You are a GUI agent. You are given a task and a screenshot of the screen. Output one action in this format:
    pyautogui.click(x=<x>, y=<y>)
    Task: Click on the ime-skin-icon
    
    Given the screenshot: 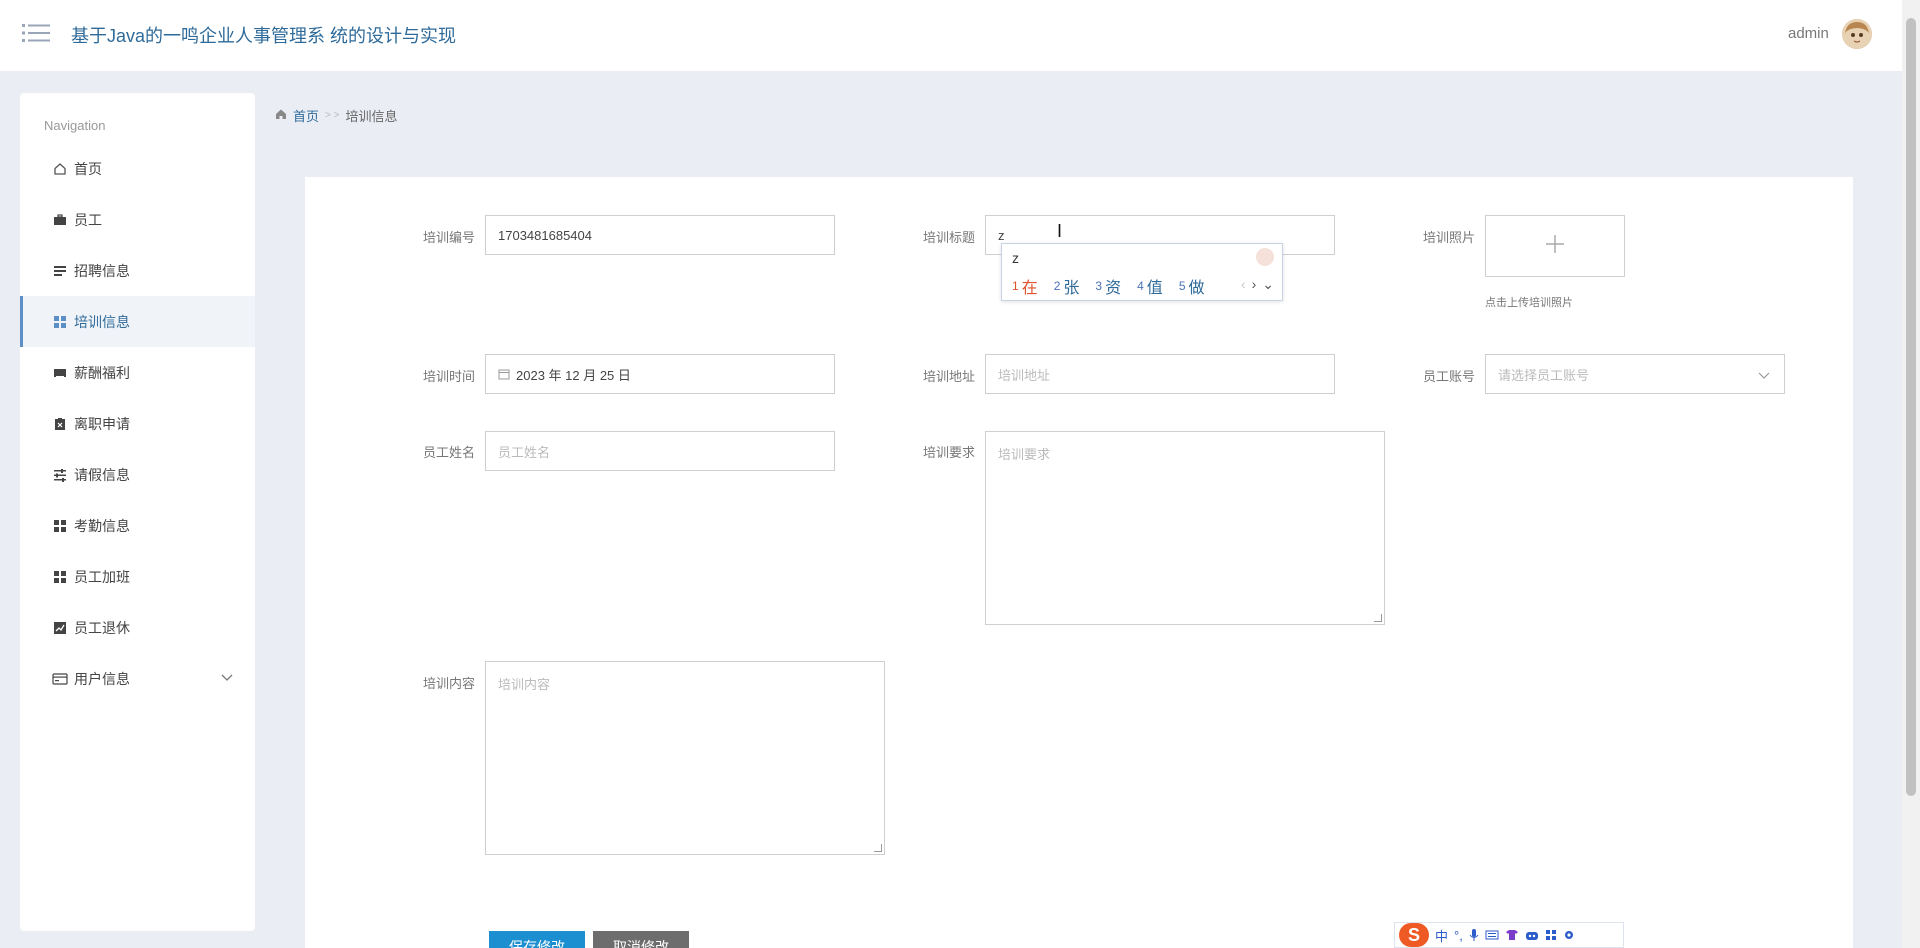 What is the action you would take?
    pyautogui.click(x=1265, y=257)
    